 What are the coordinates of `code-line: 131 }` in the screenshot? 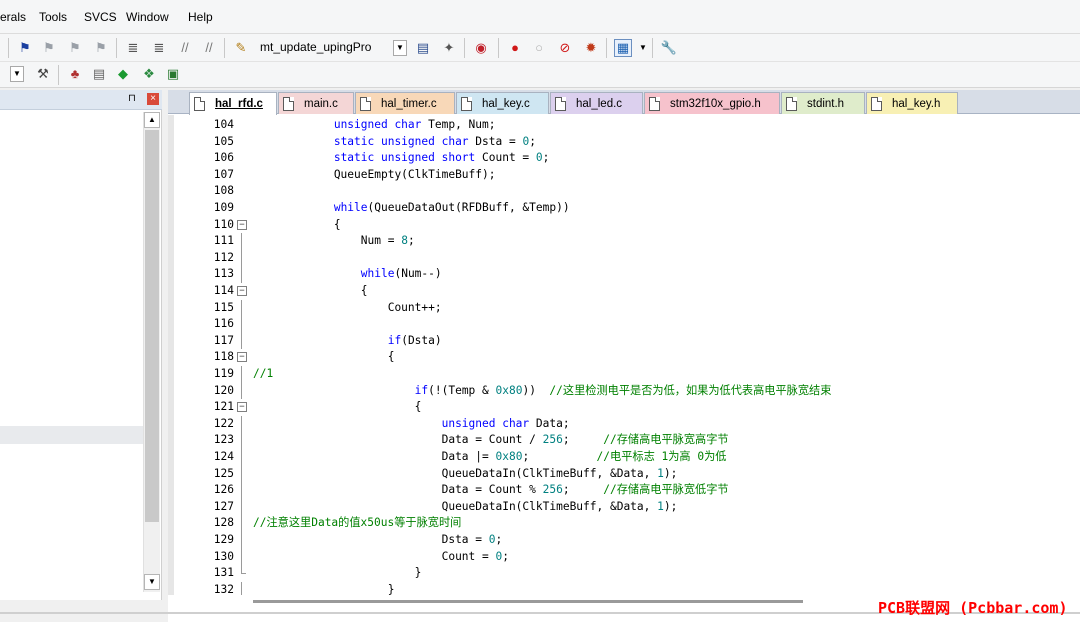 It's located at (624, 573).